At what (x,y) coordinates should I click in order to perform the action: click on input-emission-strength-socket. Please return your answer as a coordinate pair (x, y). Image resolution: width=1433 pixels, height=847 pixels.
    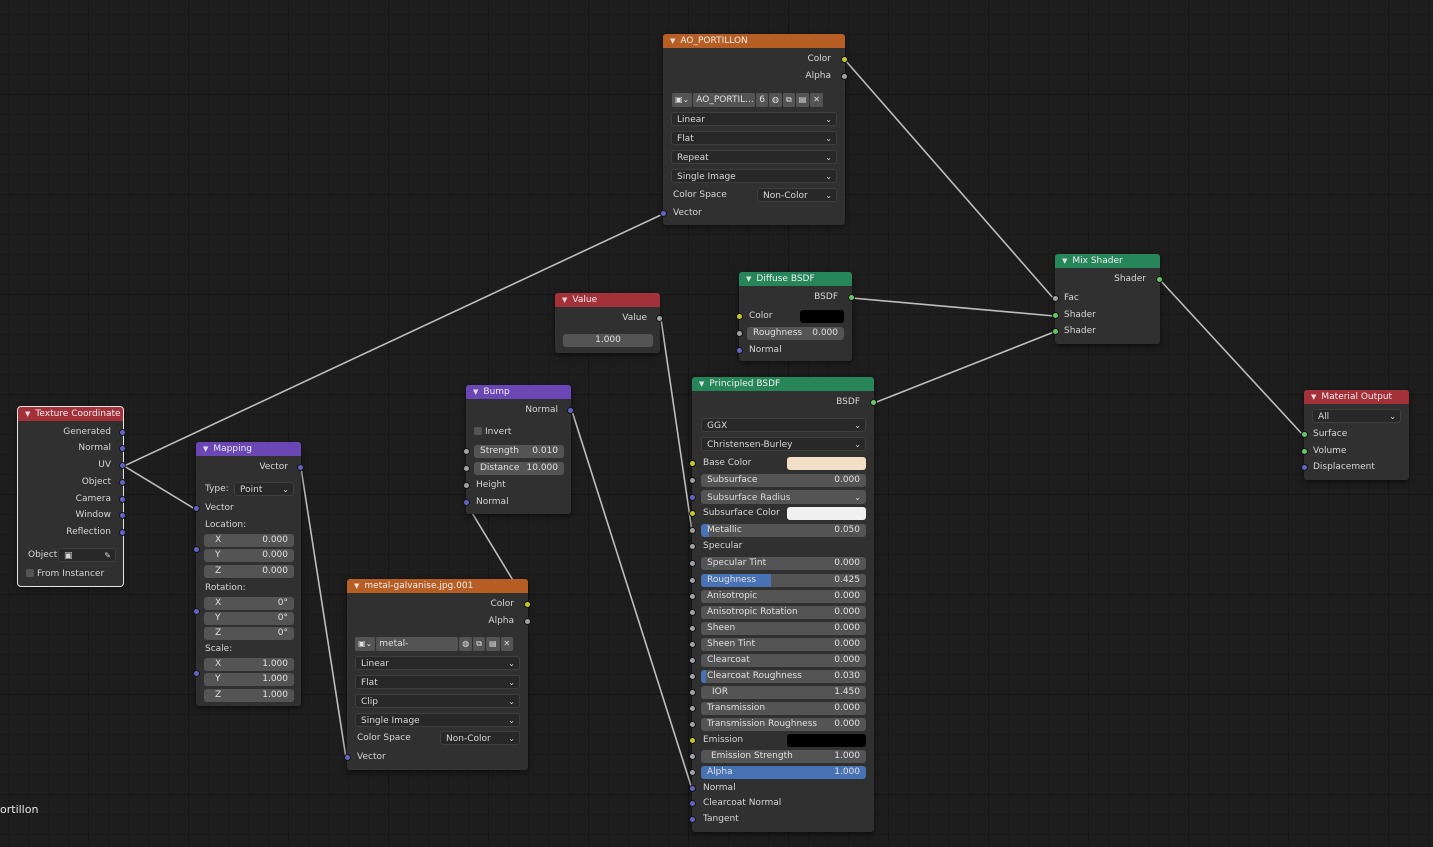
    Looking at the image, I should click on (692, 756).